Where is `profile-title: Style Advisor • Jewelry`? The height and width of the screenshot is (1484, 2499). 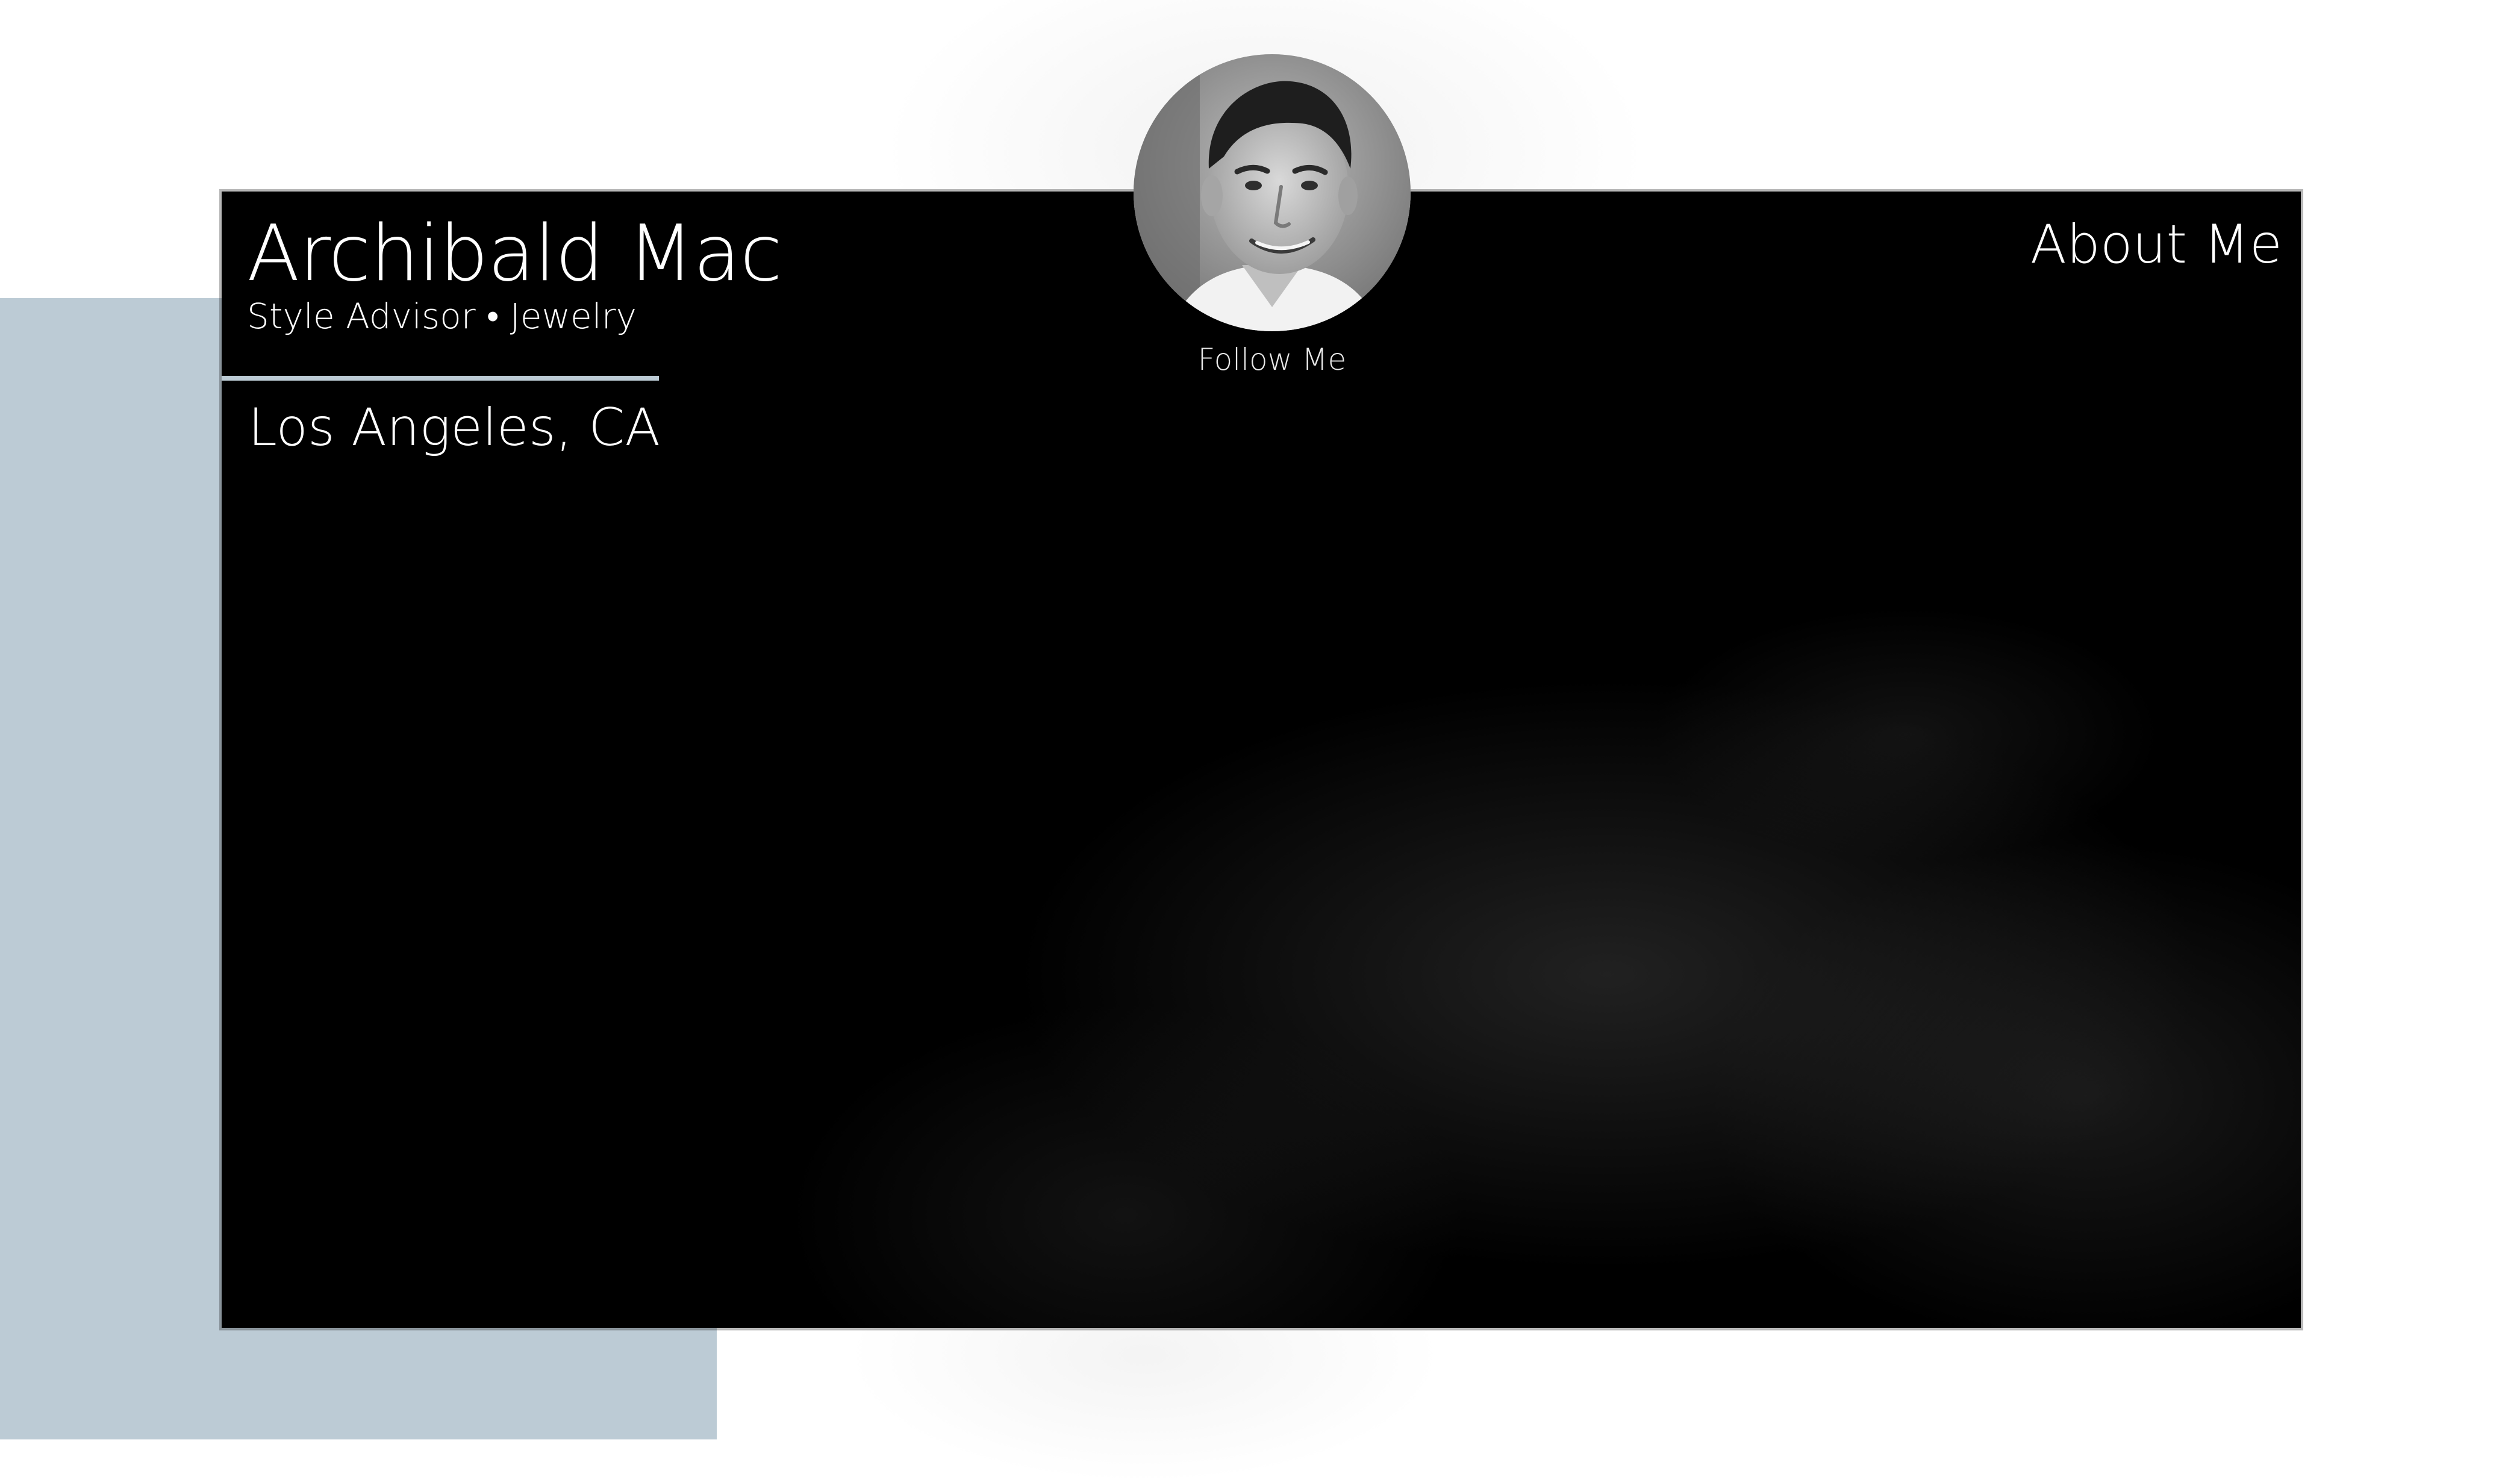 profile-title: Style Advisor • Jewelry is located at coordinates (442, 317).